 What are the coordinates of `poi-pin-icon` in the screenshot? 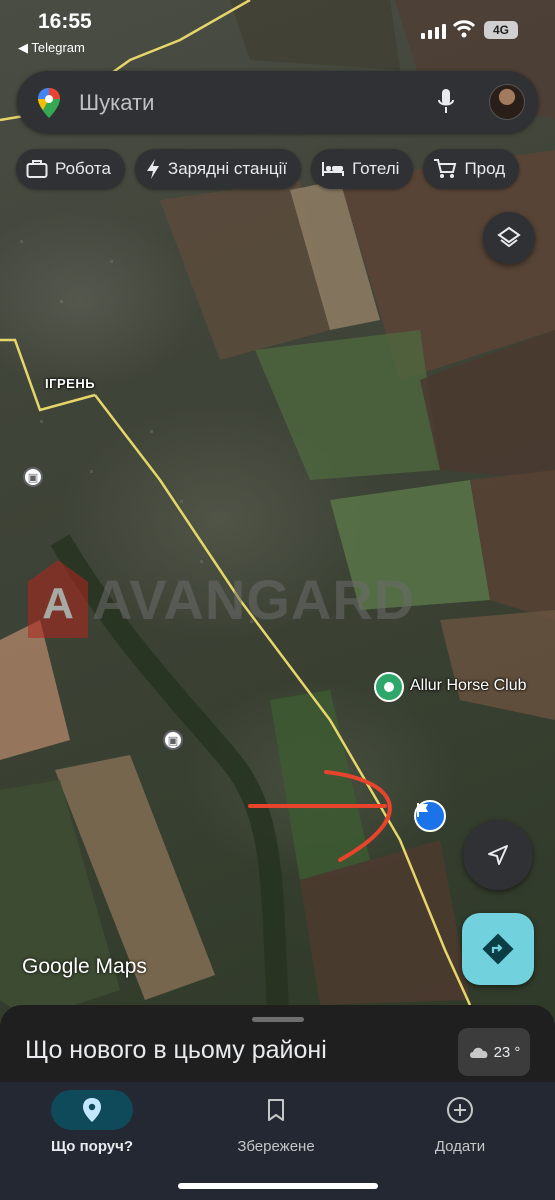 It's located at (389, 687).